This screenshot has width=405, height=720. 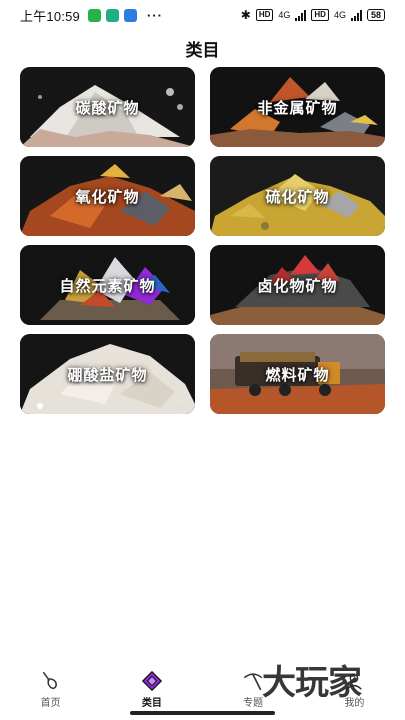 I want to click on hd-badge-1: HD, so click(x=264, y=15).